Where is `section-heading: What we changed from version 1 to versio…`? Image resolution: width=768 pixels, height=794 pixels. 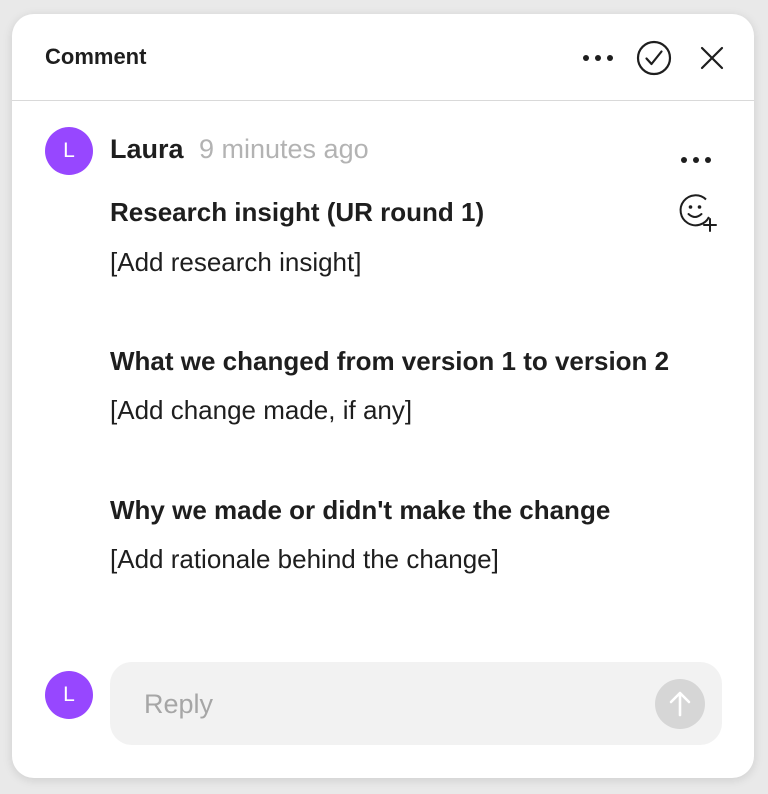 section-heading: What we changed from version 1 to versio… is located at coordinates (390, 360).